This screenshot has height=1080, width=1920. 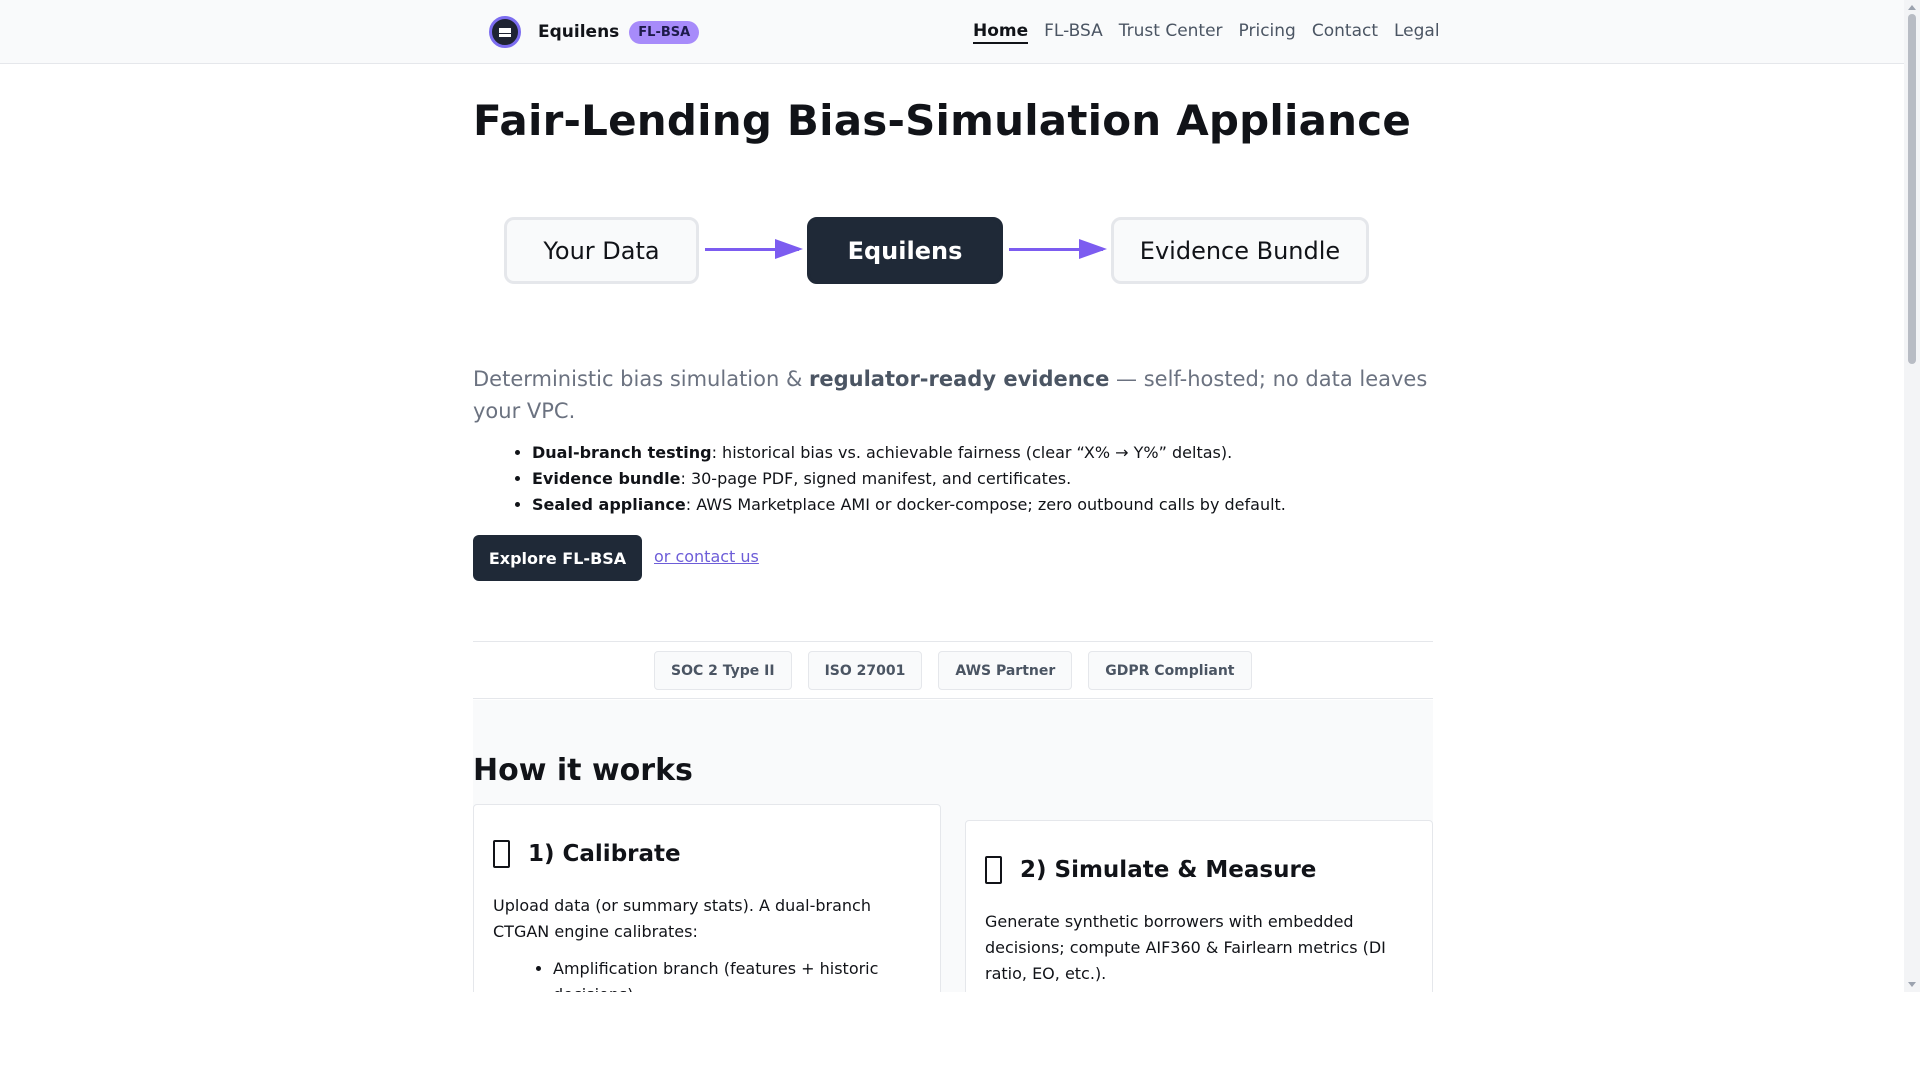 I want to click on vertical-scrollbar, so click(x=1912, y=496).